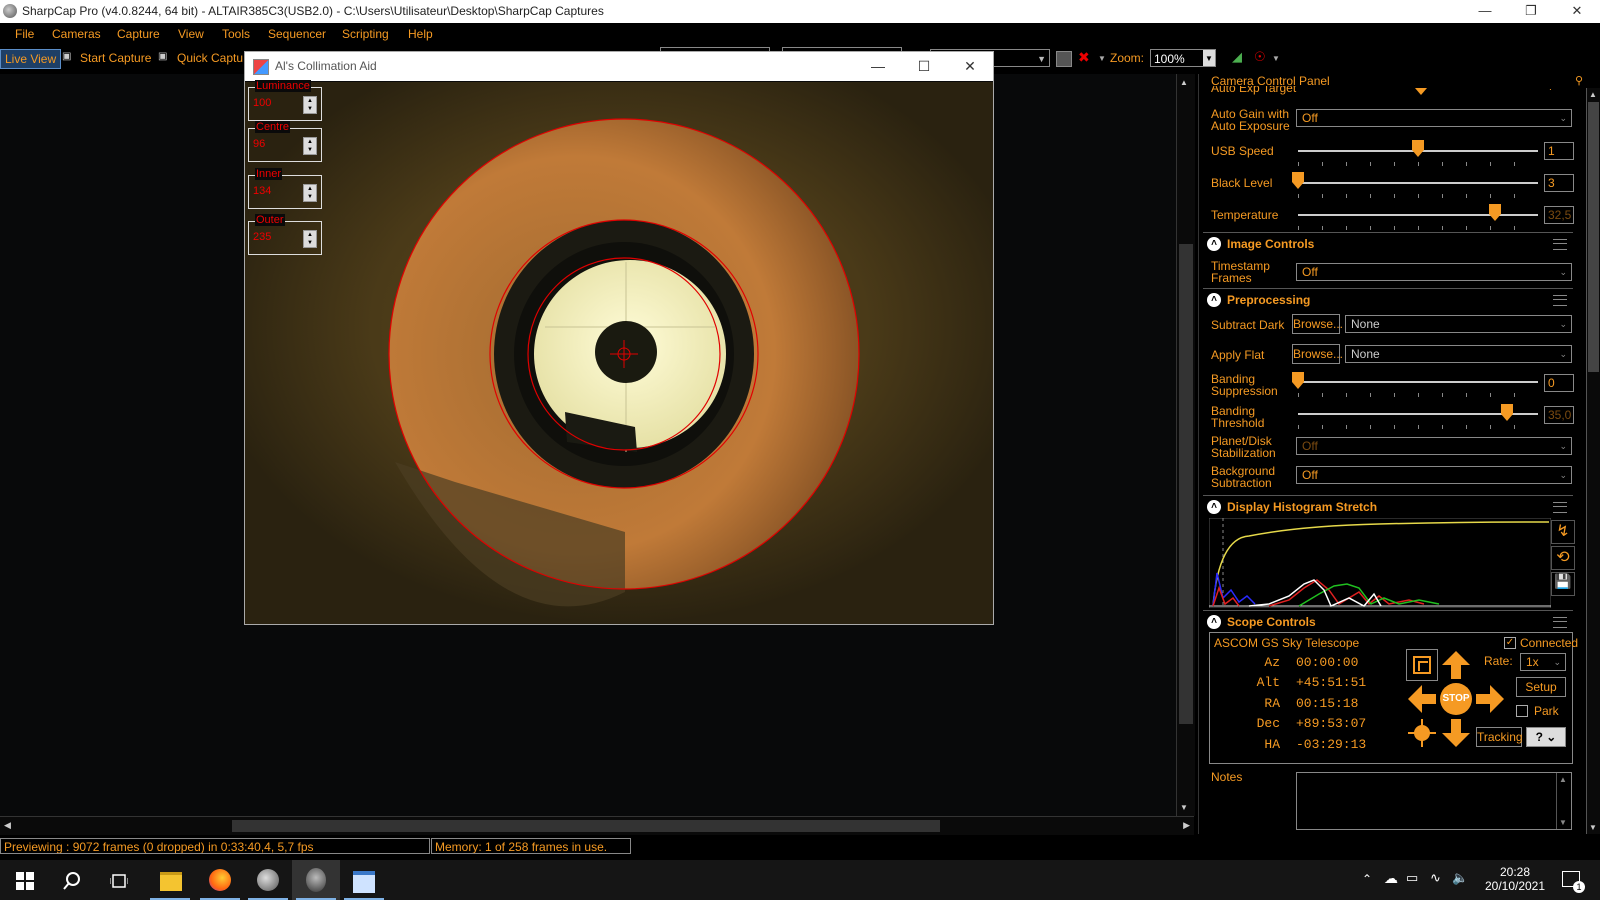 The width and height of the screenshot is (1600, 900). I want to click on vertical-scrollbar: ▲ ▼, so click(1185, 445).